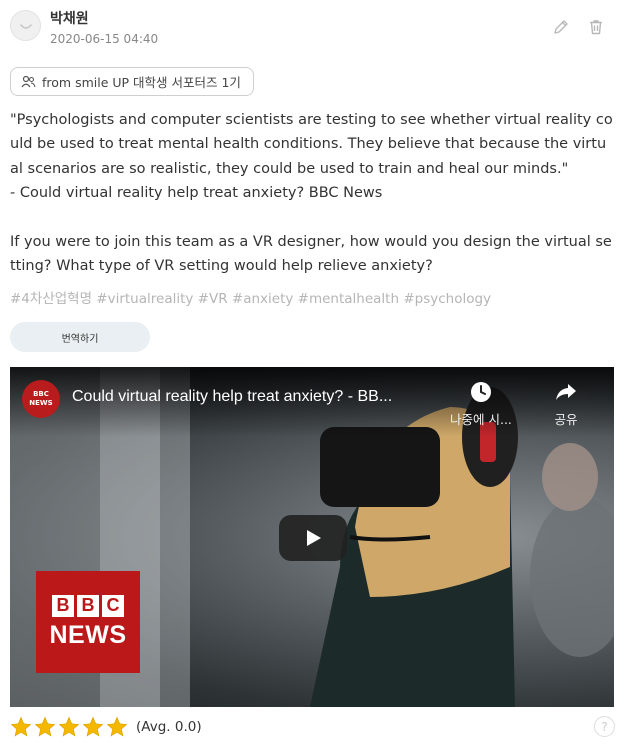 This screenshot has width=625, height=744. What do you see at coordinates (41, 403) in the screenshot?
I see `badge-text-bottom: NEWS` at bounding box center [41, 403].